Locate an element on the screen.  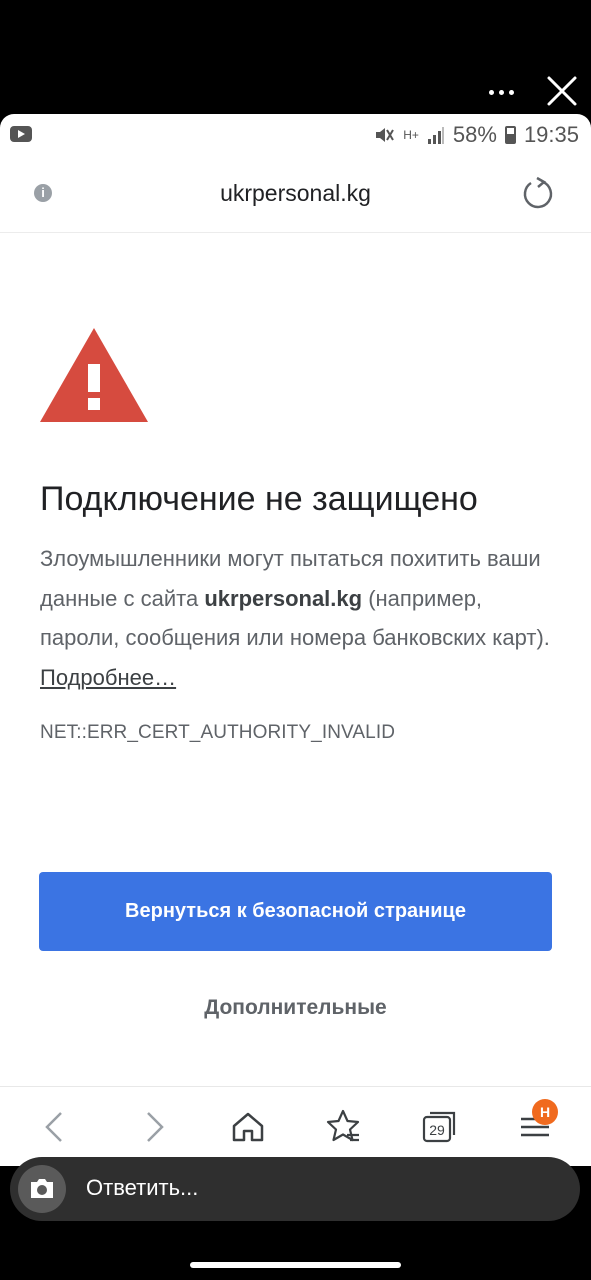
status-bar: H+ 58% 19:35 is located at coordinates (295, 135).